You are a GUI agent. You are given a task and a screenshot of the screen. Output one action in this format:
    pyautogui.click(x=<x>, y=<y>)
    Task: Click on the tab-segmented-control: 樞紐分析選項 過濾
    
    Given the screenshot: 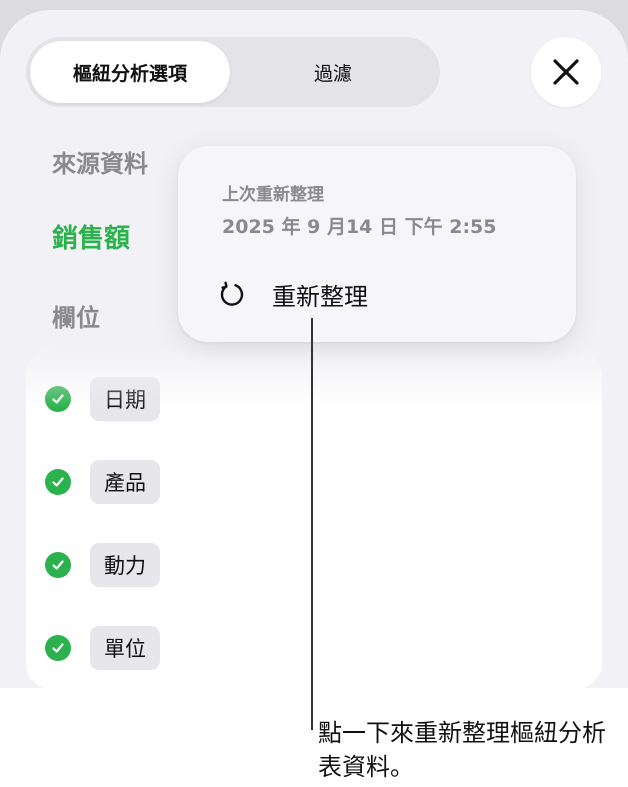 What is the action you would take?
    pyautogui.click(x=233, y=72)
    